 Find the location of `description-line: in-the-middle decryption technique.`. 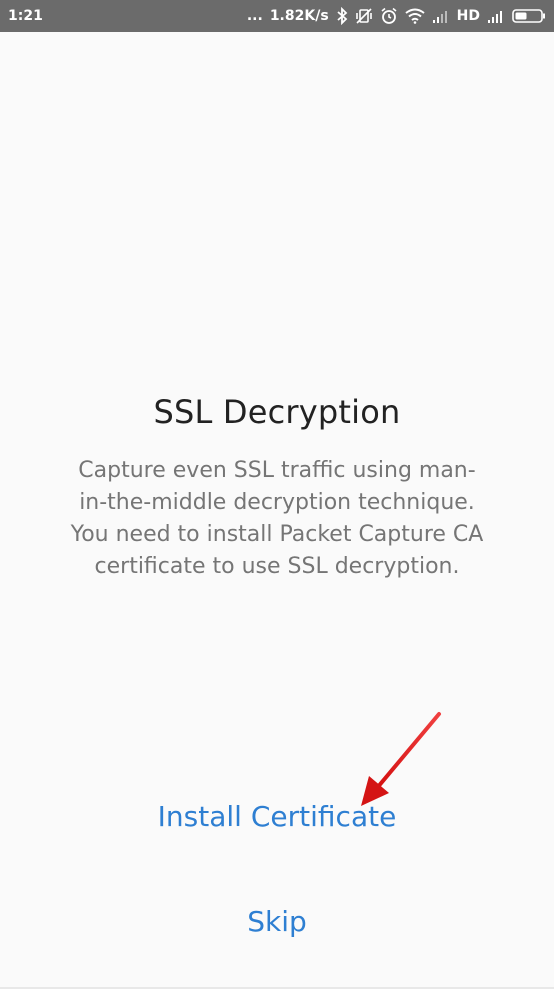

description-line: in-the-middle decryption technique. is located at coordinates (277, 502).